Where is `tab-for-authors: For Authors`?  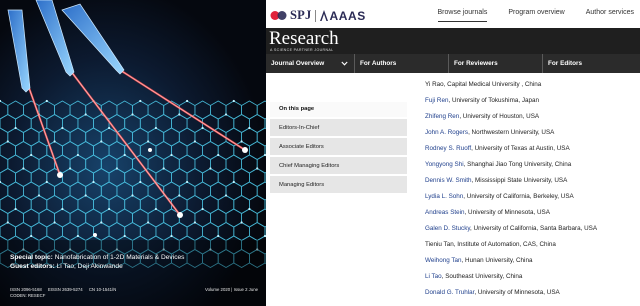 tab-for-authors: For Authors is located at coordinates (402, 63).